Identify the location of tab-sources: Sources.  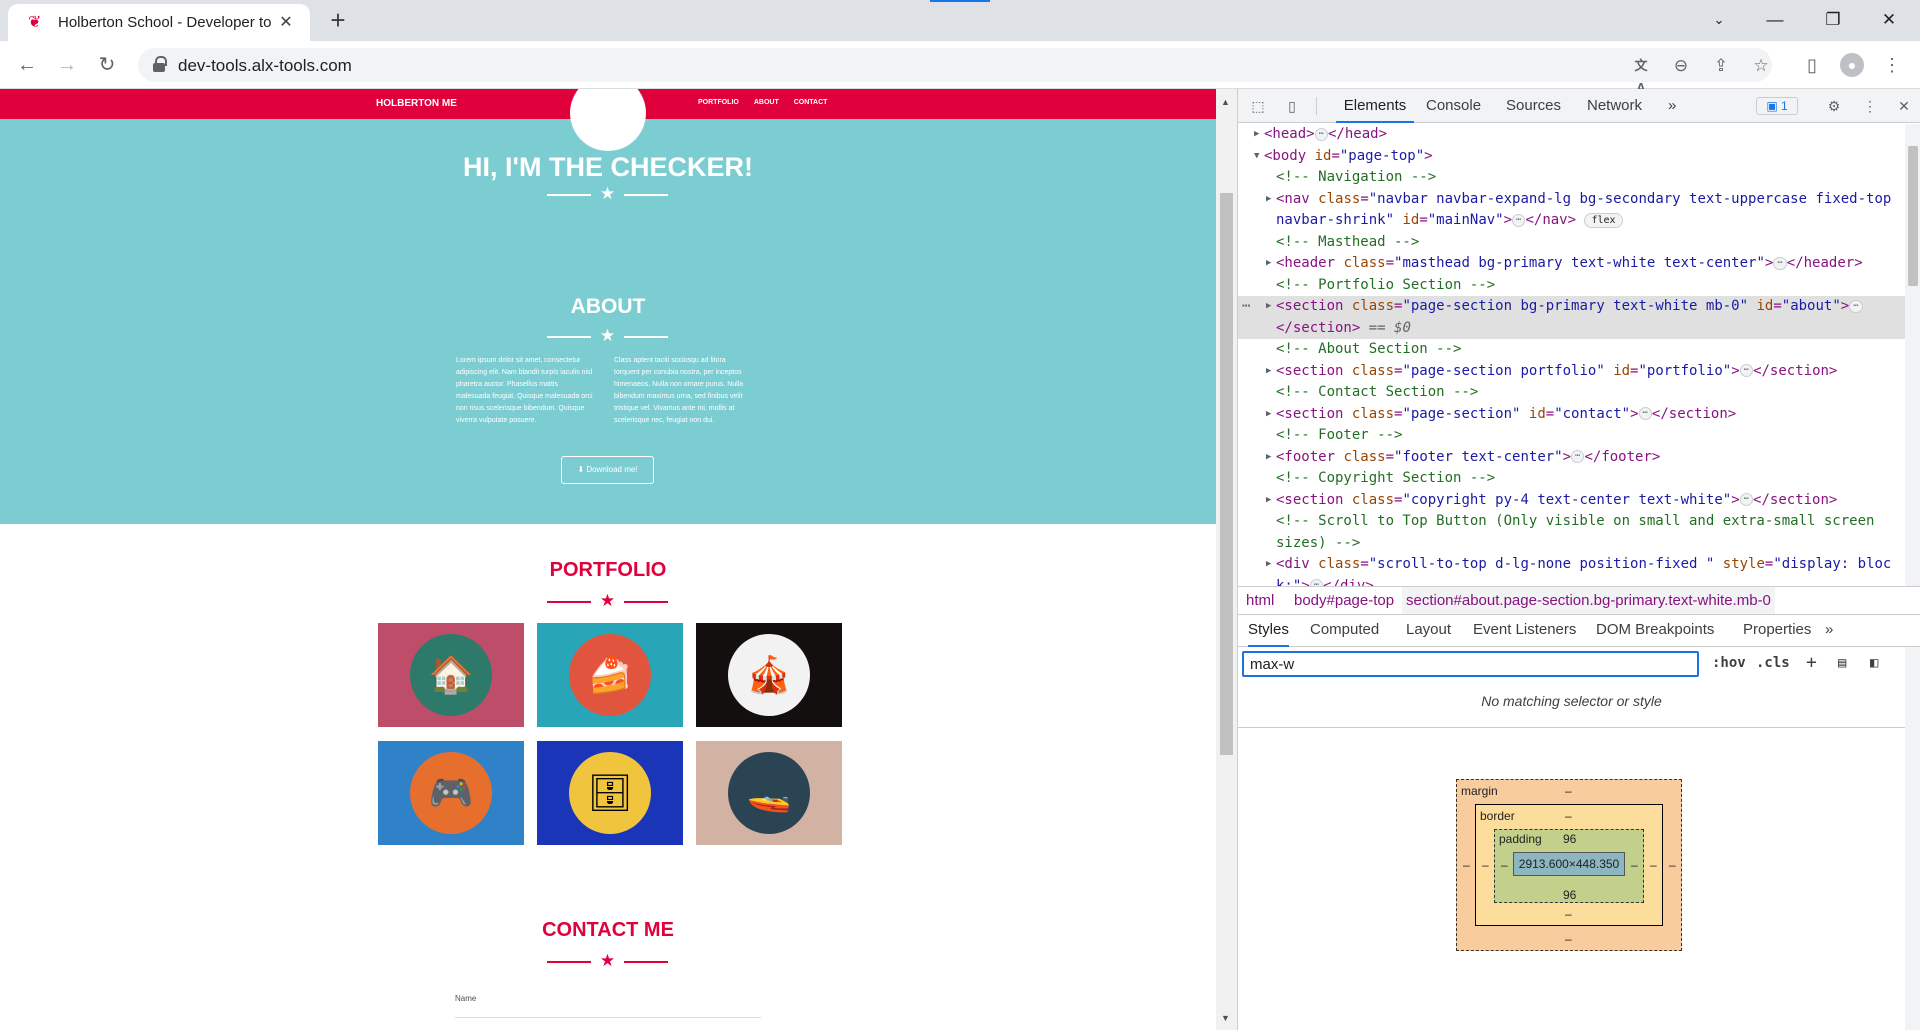
(1533, 106).